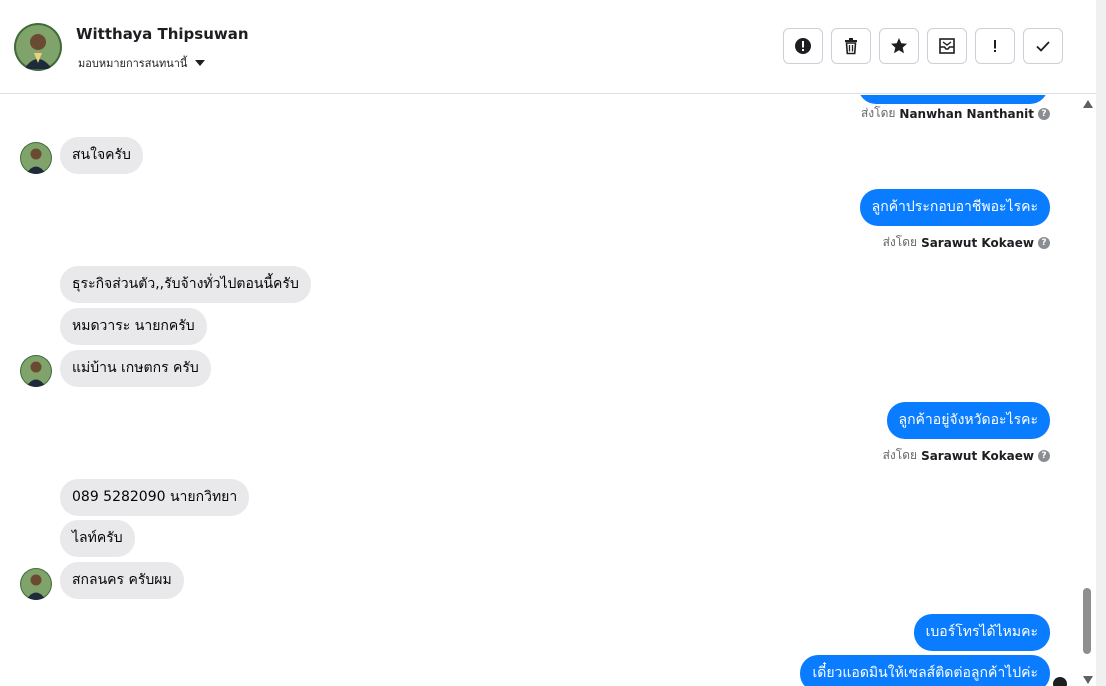 The width and height of the screenshot is (1106, 686). I want to click on message-row-outgoing: เบอร์โทรได้ไหมคะ, so click(981, 632).